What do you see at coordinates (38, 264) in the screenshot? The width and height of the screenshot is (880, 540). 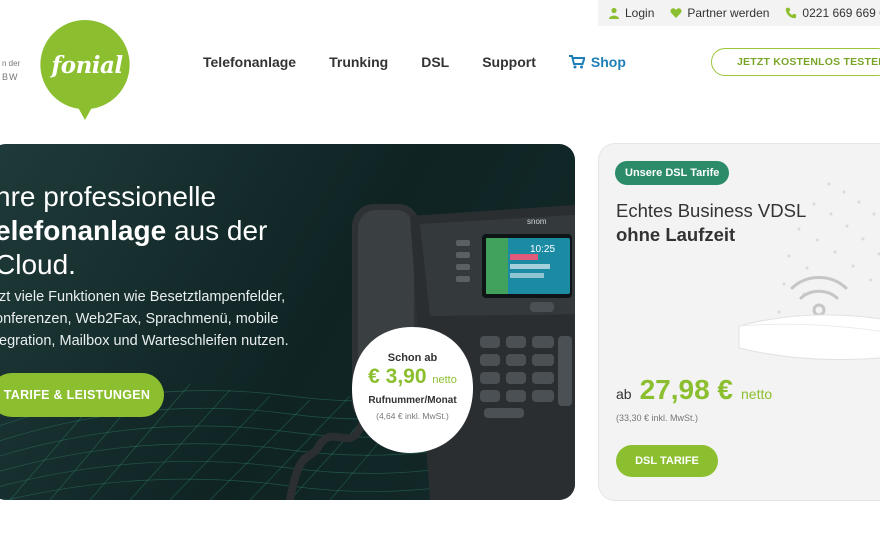 I see `hero-title-line-3: Cloud.` at bounding box center [38, 264].